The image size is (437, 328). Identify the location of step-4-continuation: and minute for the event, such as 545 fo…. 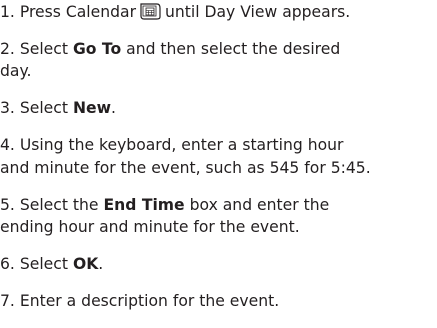
(218, 168).